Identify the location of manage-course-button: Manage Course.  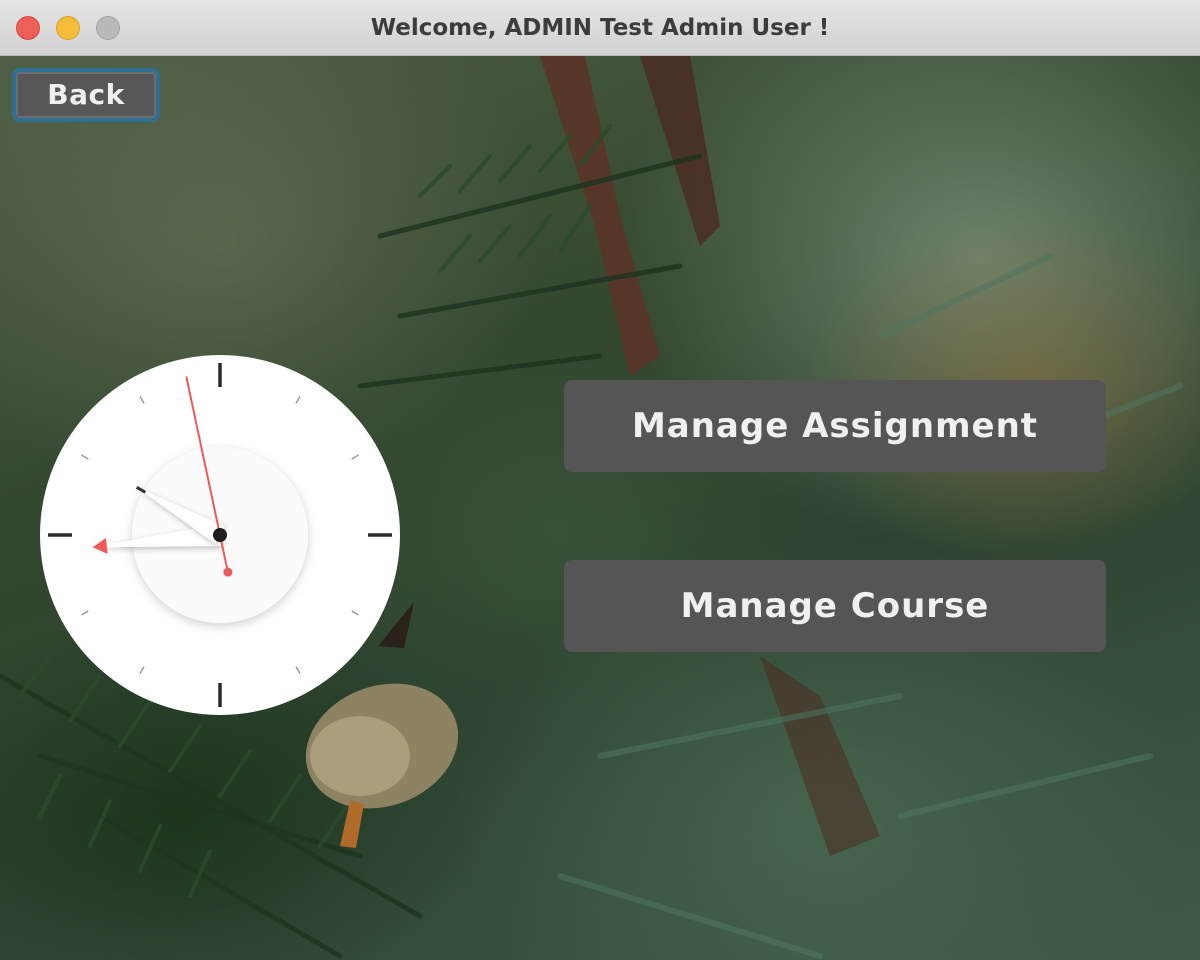
(835, 606).